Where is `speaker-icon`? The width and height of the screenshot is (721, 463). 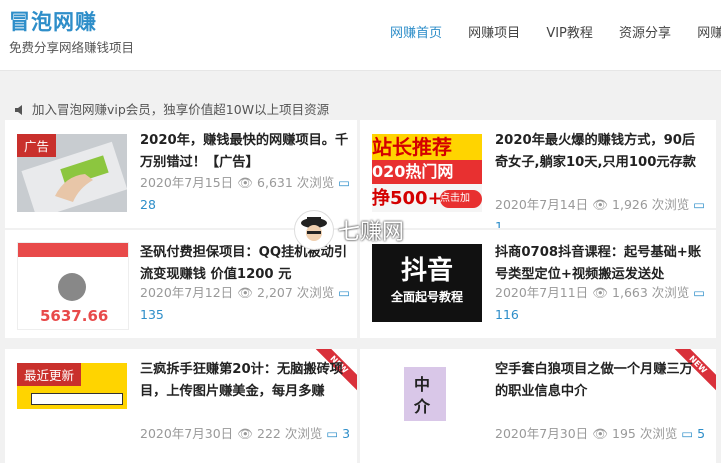
speaker-icon is located at coordinates (20, 111).